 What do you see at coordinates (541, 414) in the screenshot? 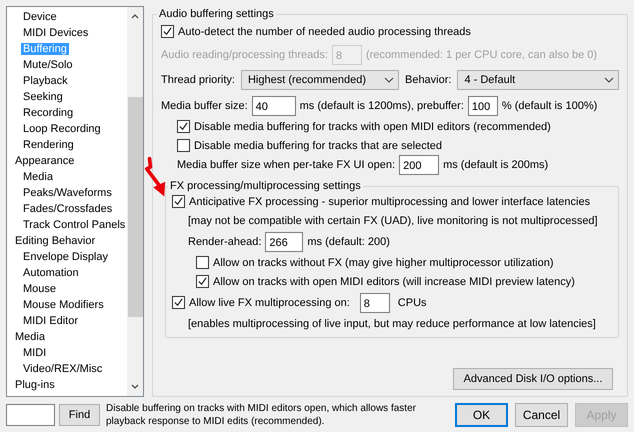
I see `dialog-button: Cancel` at bounding box center [541, 414].